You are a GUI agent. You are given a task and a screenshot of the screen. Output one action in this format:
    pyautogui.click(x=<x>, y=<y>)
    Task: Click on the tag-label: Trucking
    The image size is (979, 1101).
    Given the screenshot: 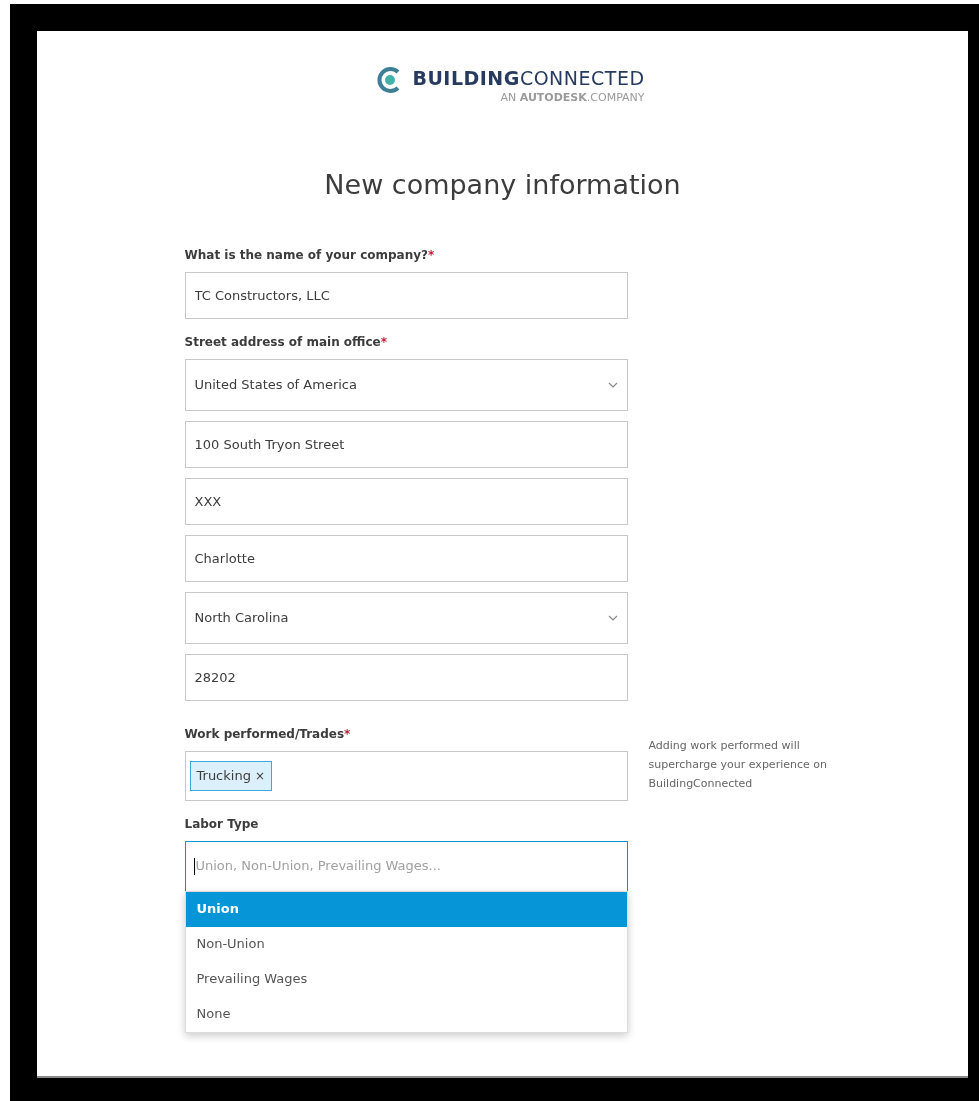 What is the action you would take?
    pyautogui.click(x=223, y=775)
    